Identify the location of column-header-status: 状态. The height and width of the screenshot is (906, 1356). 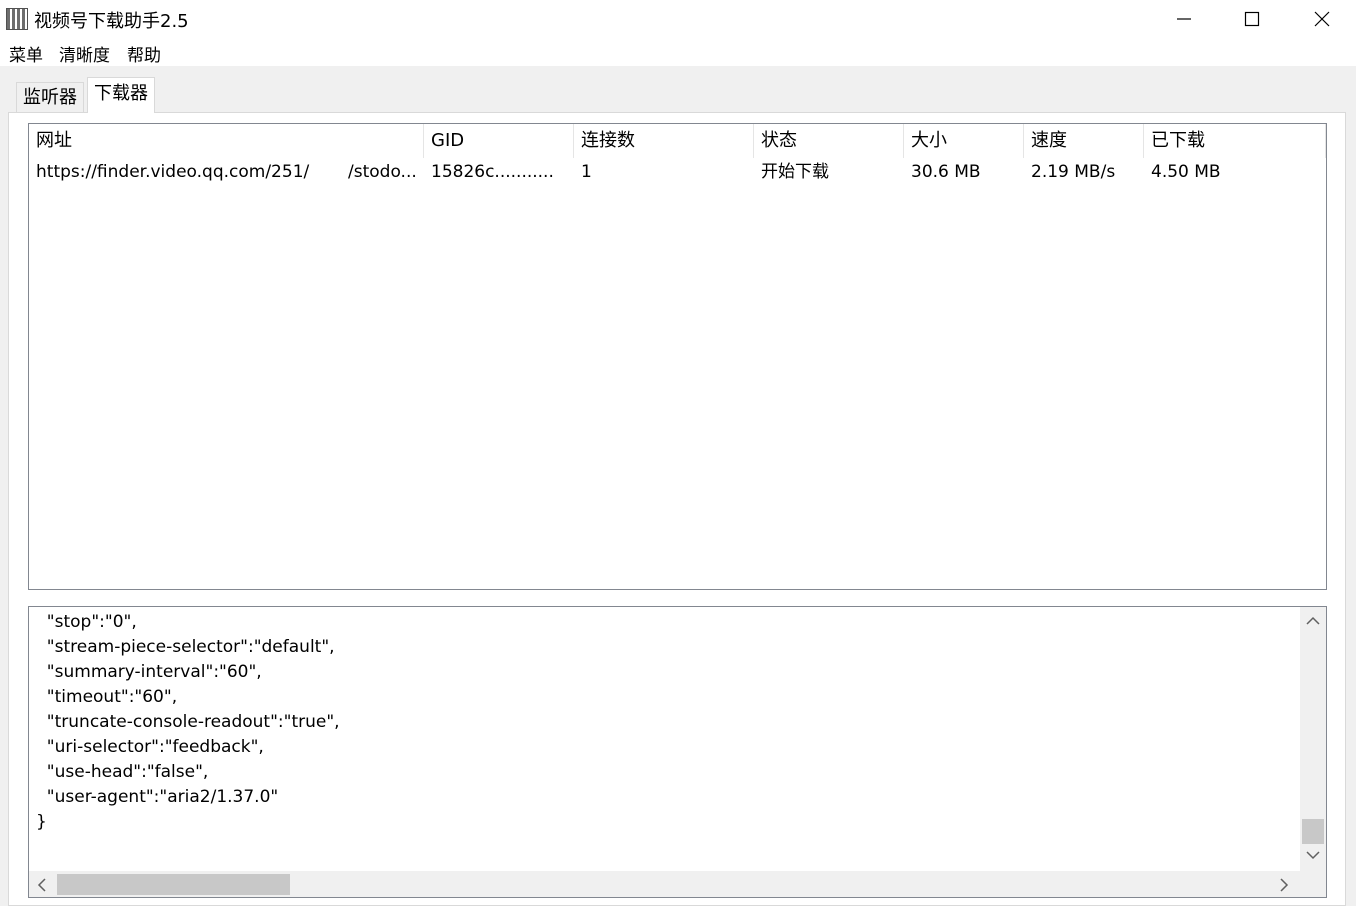
(829, 141).